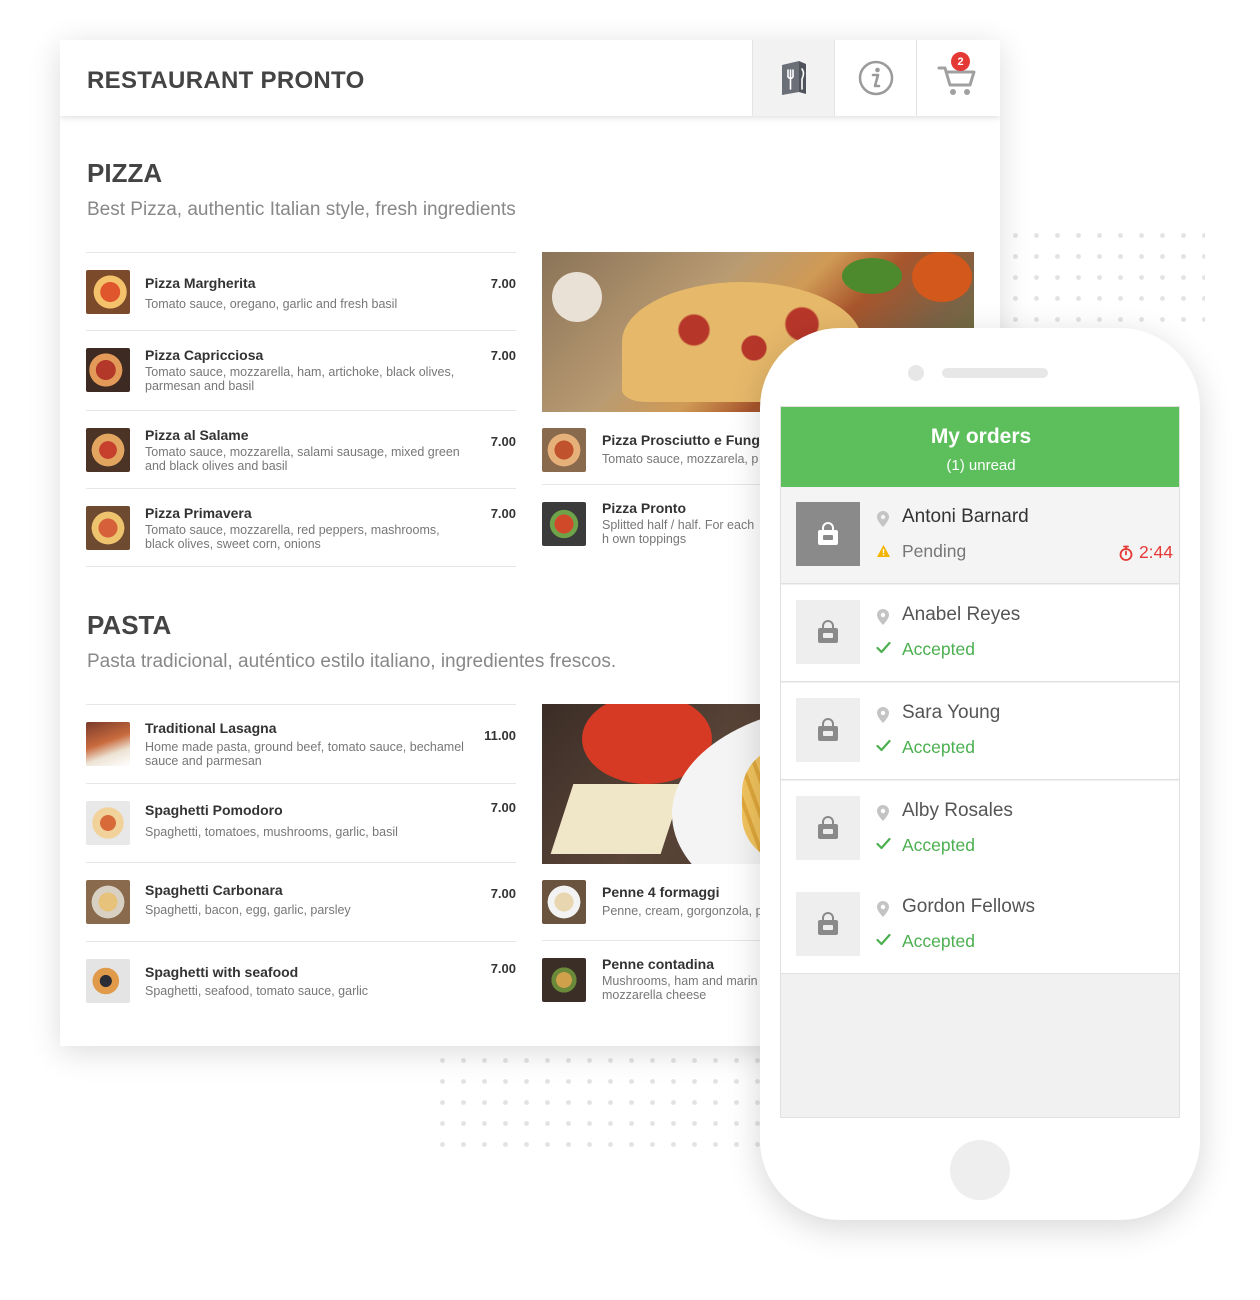 This screenshot has width=1260, height=1300. I want to click on item-name: Pizza Capricciosa, so click(204, 355).